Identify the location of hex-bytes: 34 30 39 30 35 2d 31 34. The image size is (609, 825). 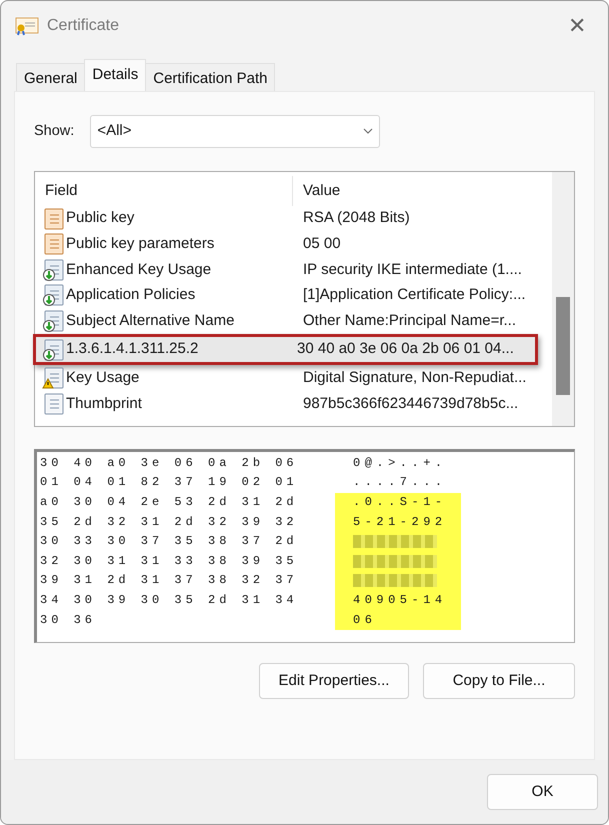
(169, 601).